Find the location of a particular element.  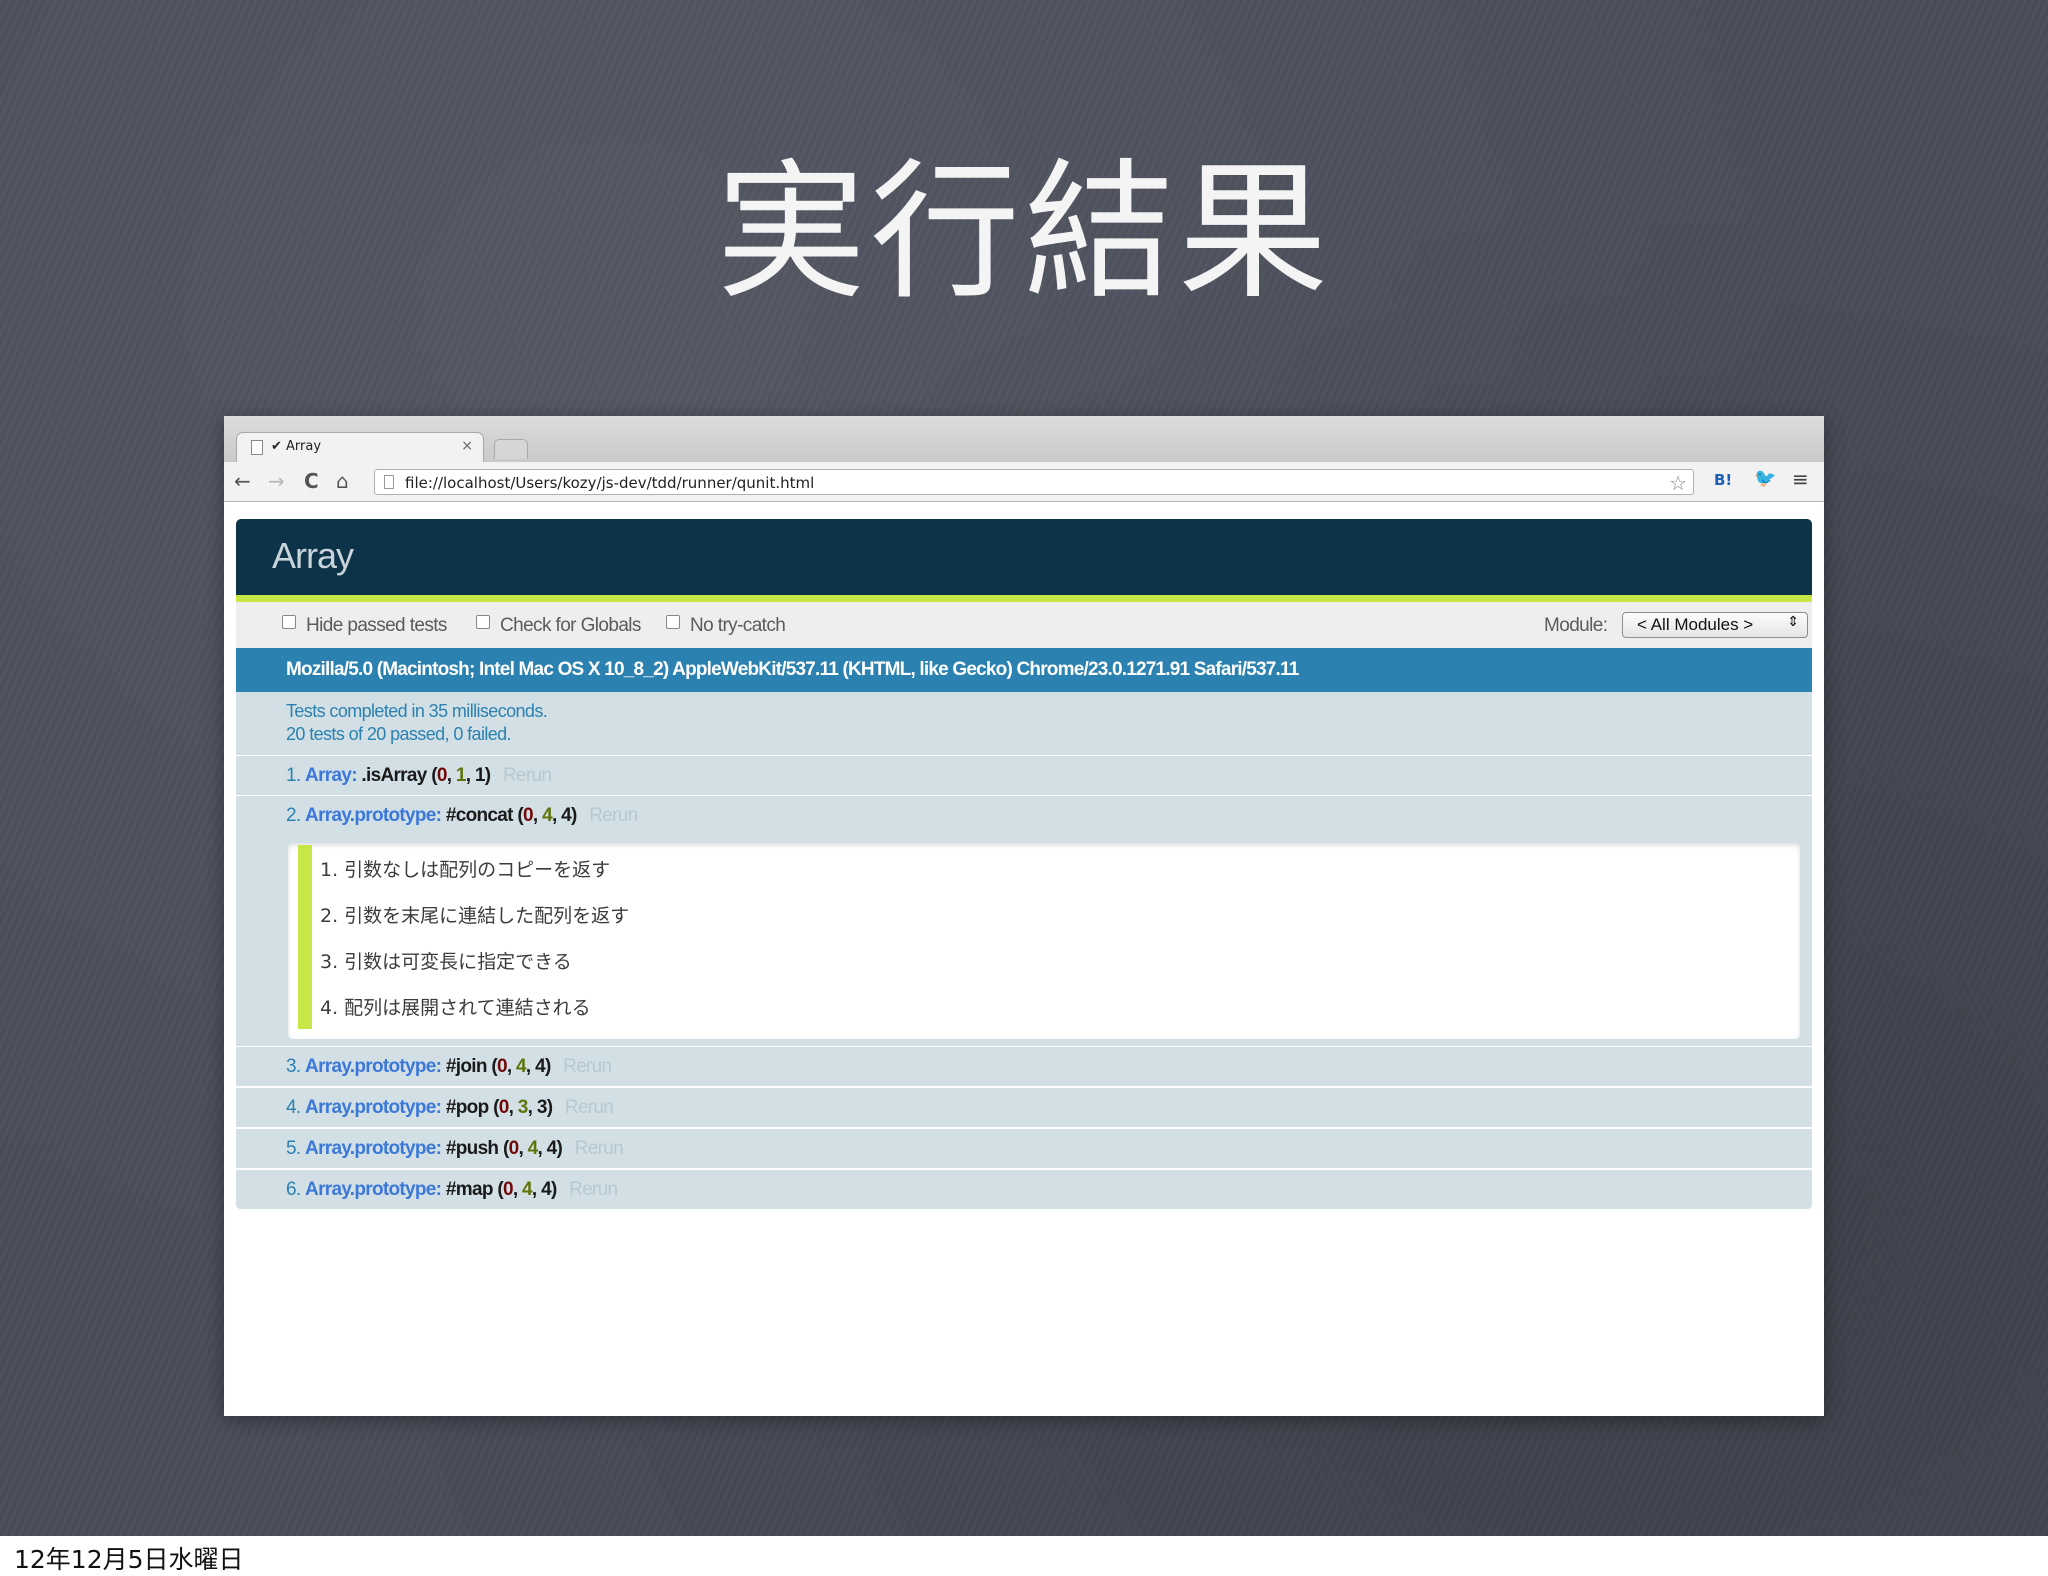

test-name: #map is located at coordinates (469, 1189).